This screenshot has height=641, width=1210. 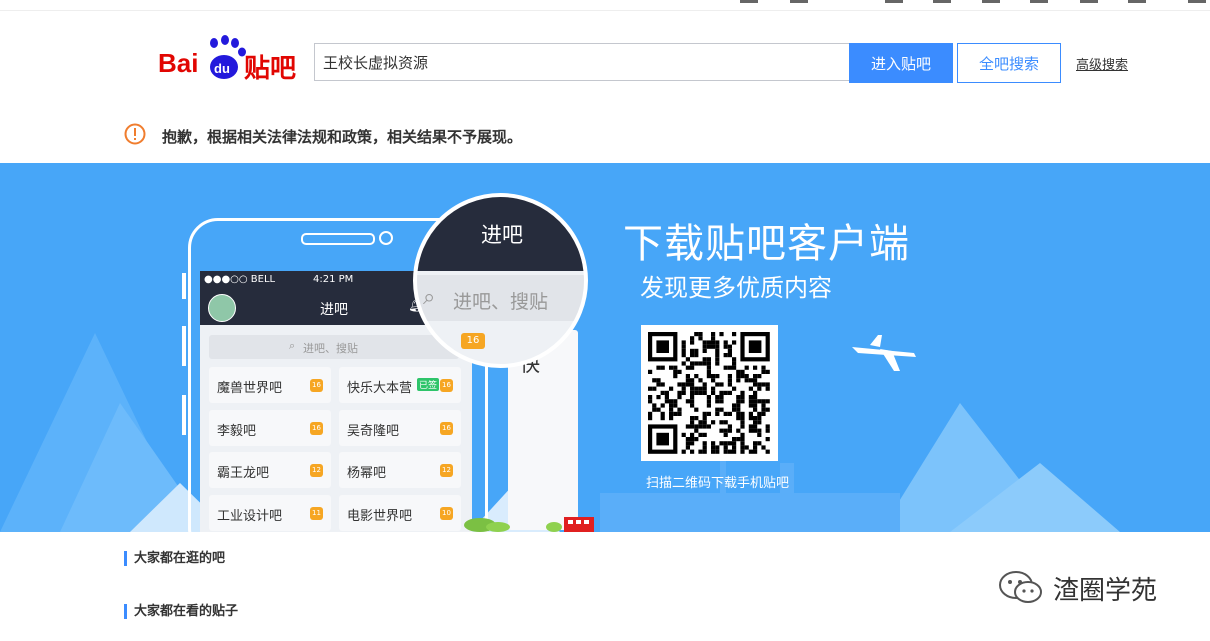 I want to click on banner-title: 下载贴吧客户端, so click(x=766, y=244).